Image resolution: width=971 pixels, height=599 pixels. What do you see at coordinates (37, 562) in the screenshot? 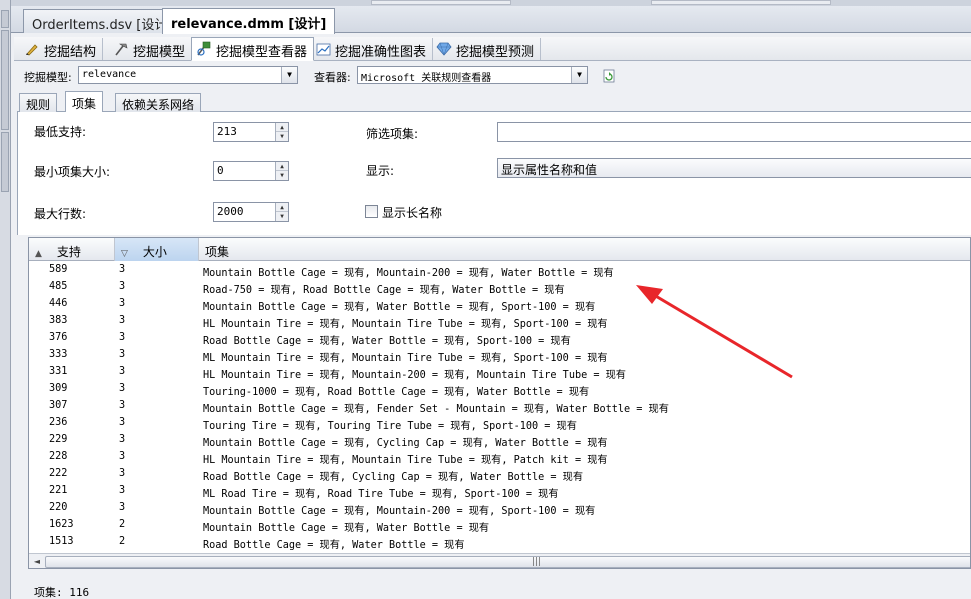
I see `scroll-left-icon: ◄` at bounding box center [37, 562].